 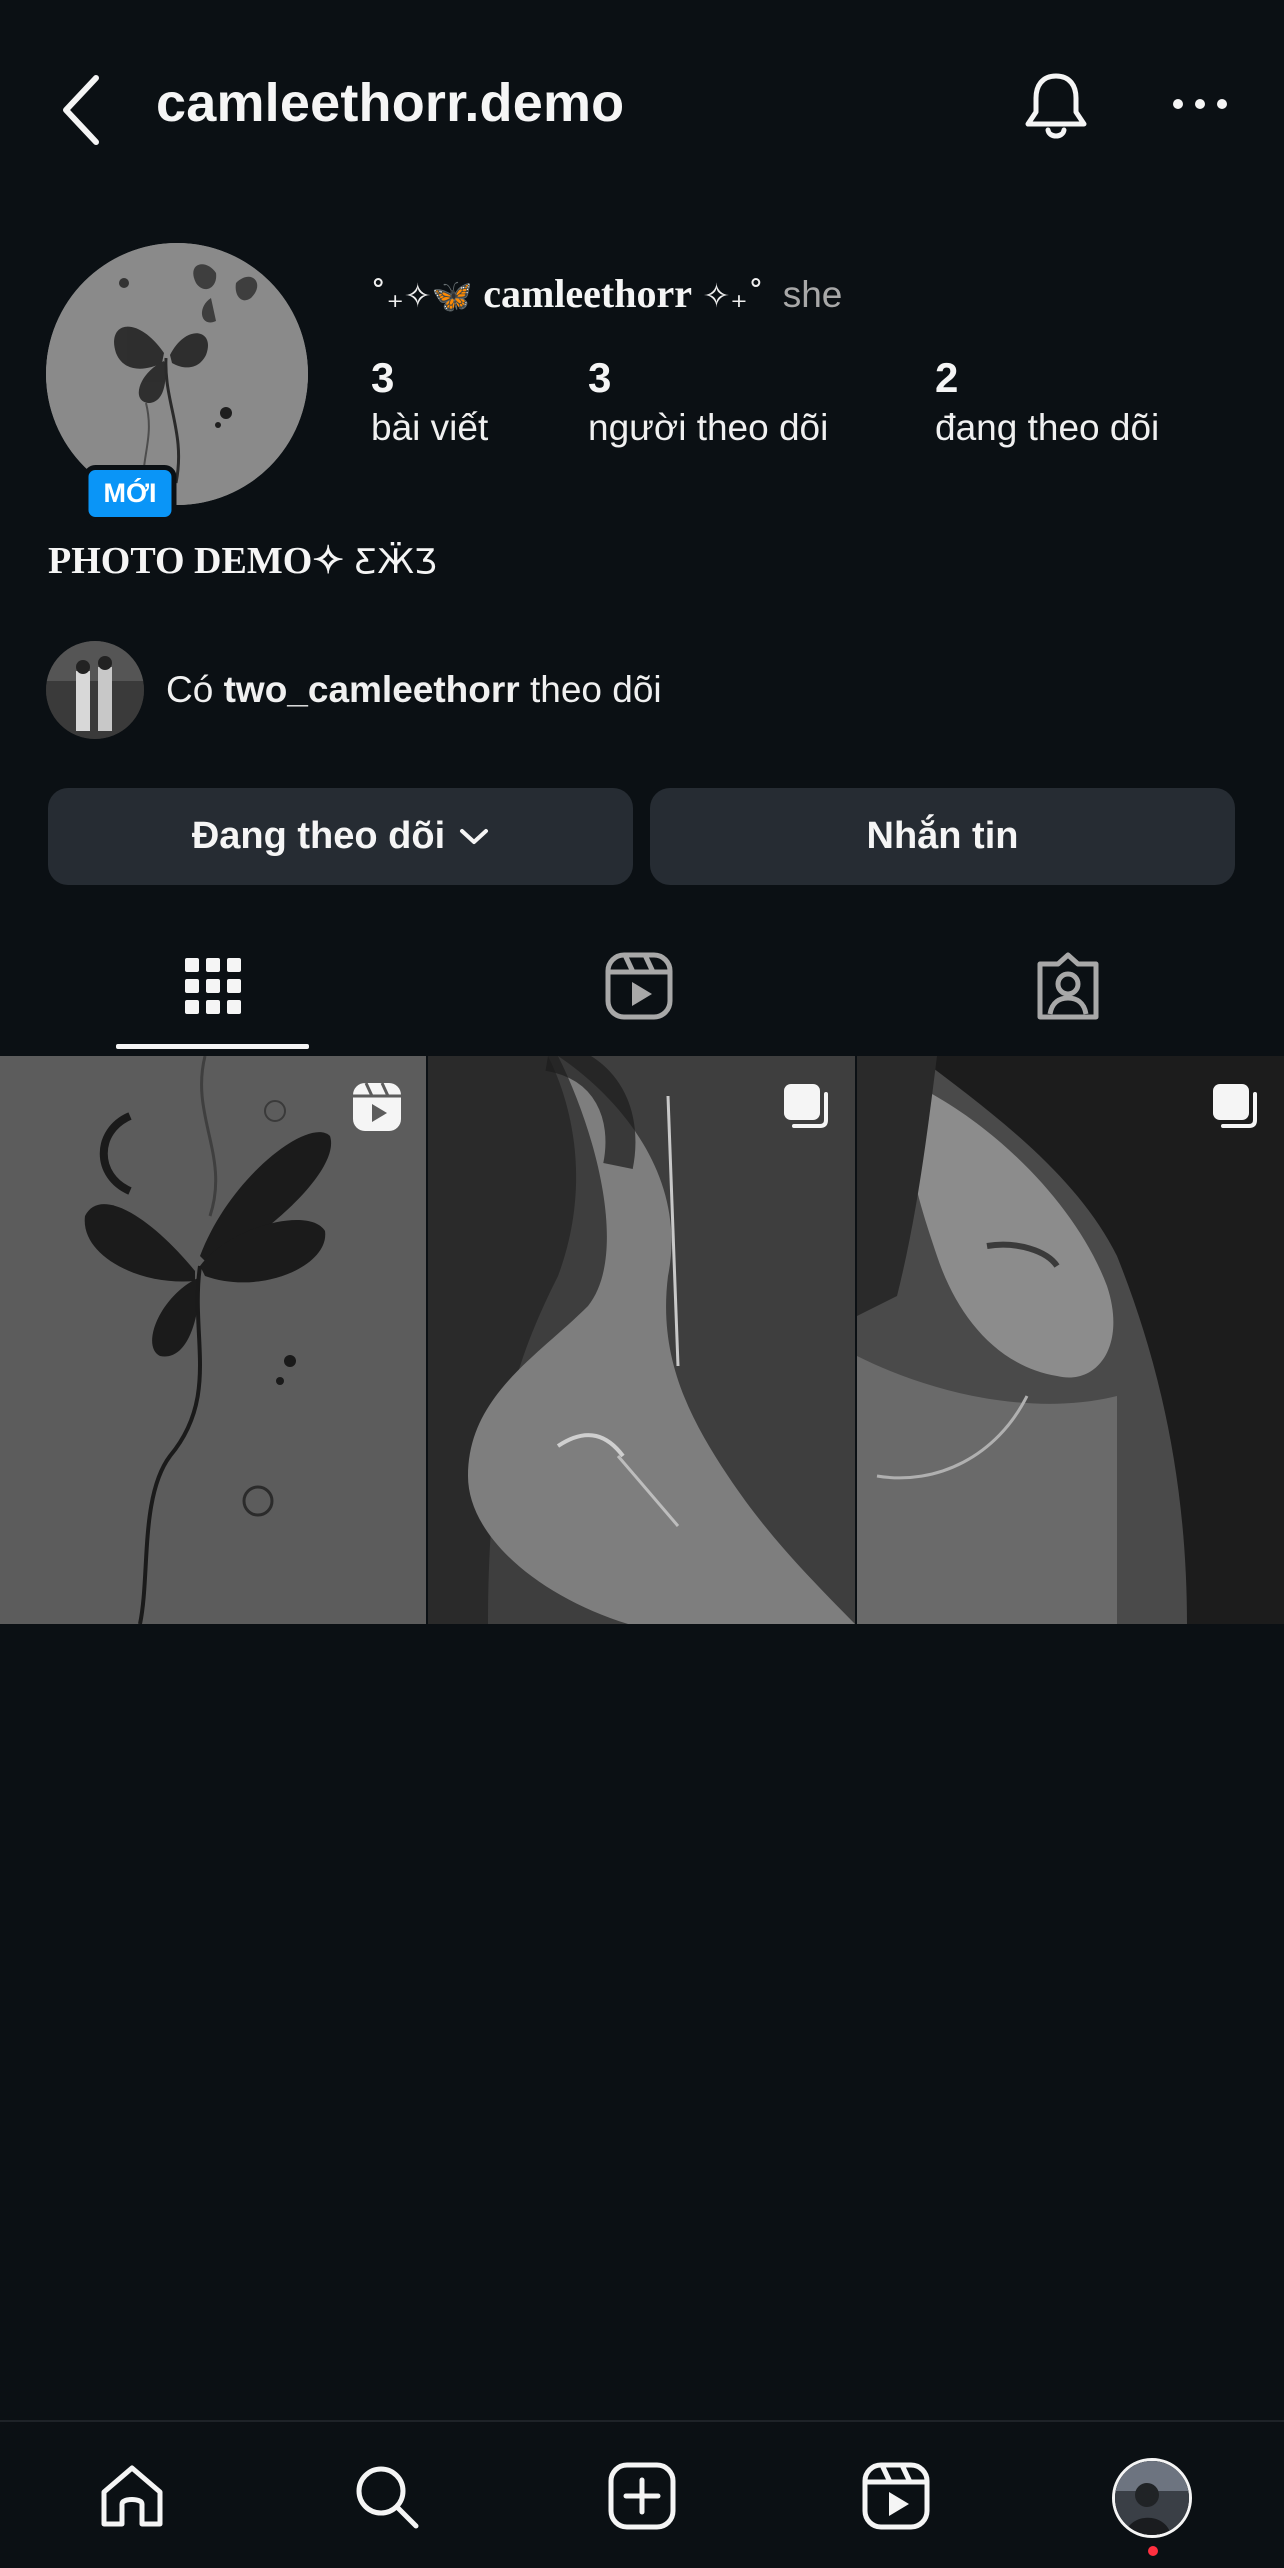 I want to click on reels-icon, so click(x=639, y=986).